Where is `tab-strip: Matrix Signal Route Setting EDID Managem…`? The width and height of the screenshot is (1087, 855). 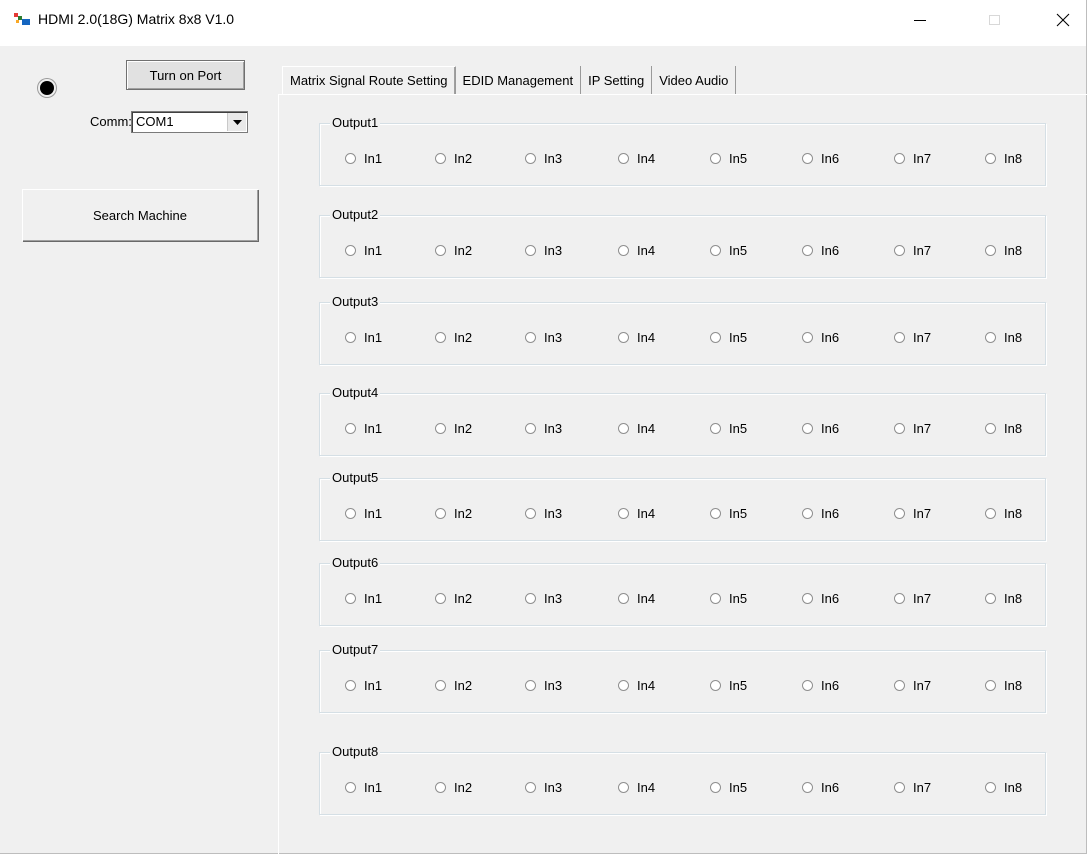
tab-strip: Matrix Signal Route Setting EDID Managem… is located at coordinates (509, 80).